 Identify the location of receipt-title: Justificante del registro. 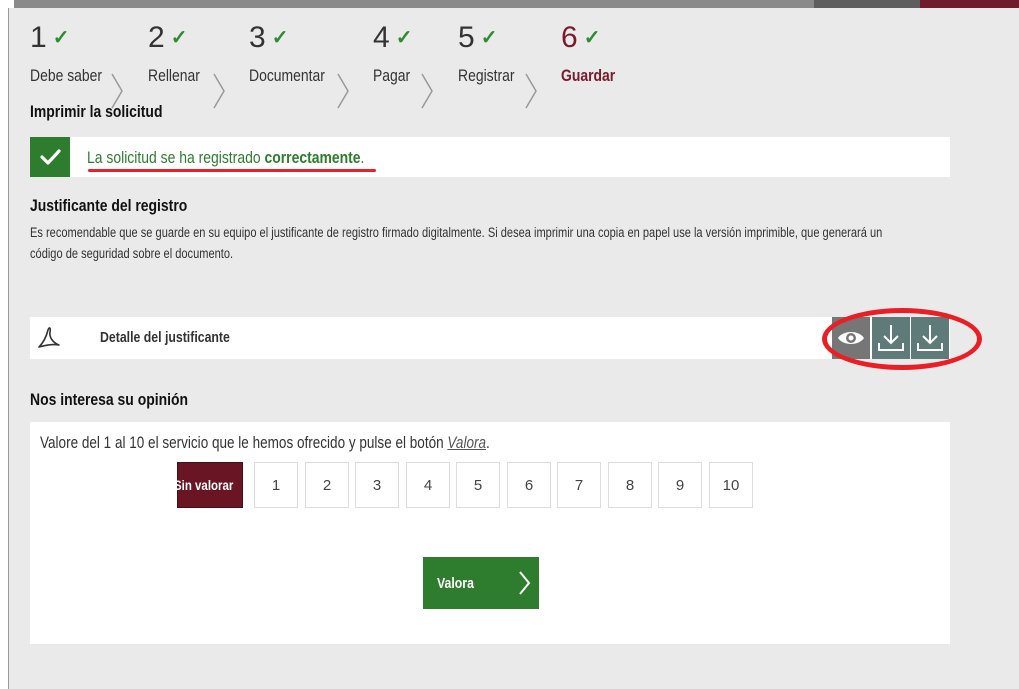
(109, 205).